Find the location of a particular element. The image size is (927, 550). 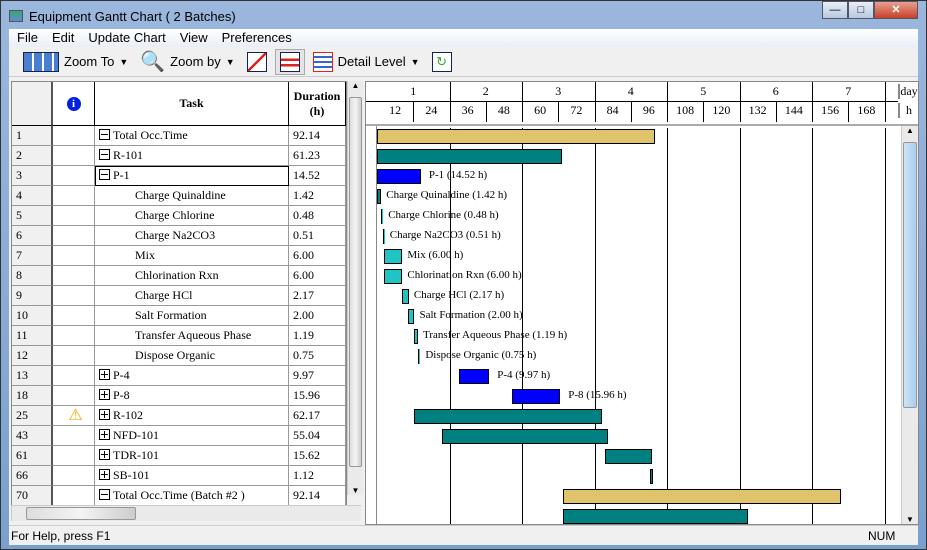

duration-header: Duration (h) is located at coordinates (317, 104).